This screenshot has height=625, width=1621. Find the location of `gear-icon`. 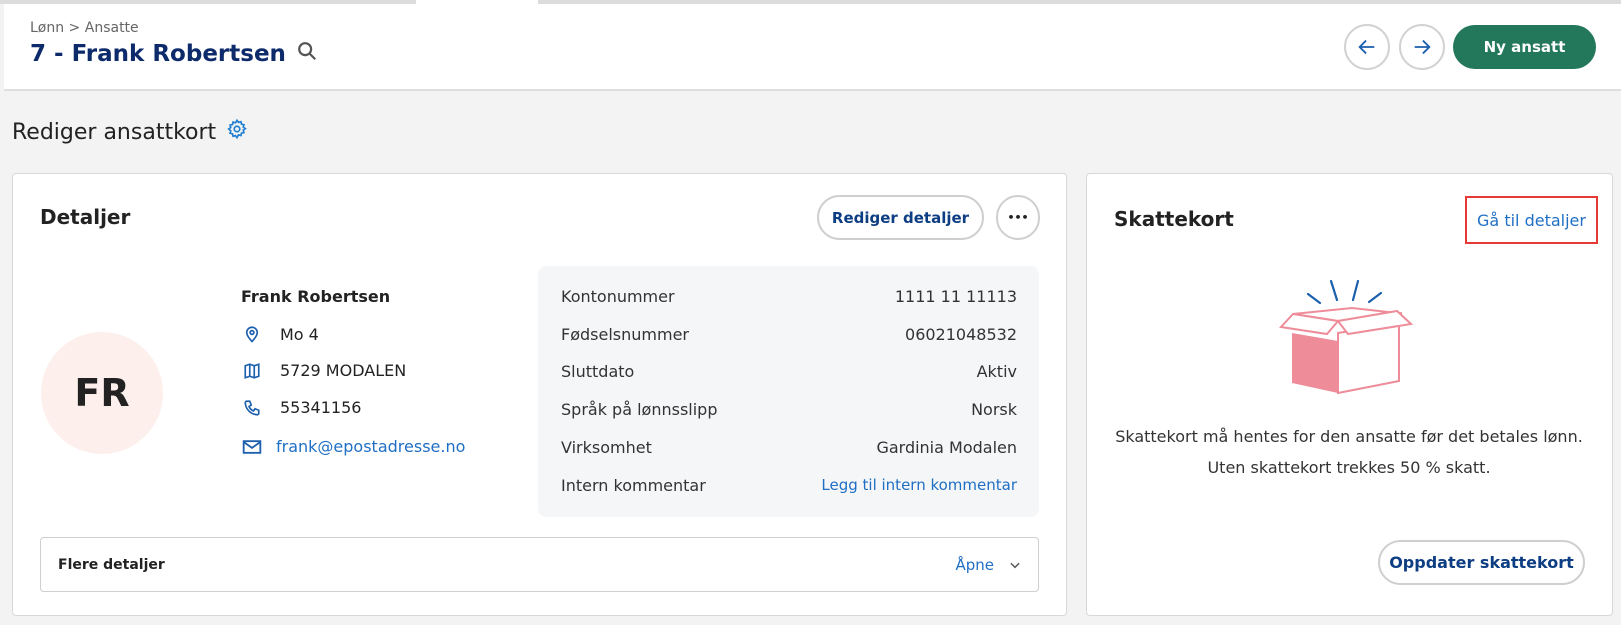

gear-icon is located at coordinates (237, 132).